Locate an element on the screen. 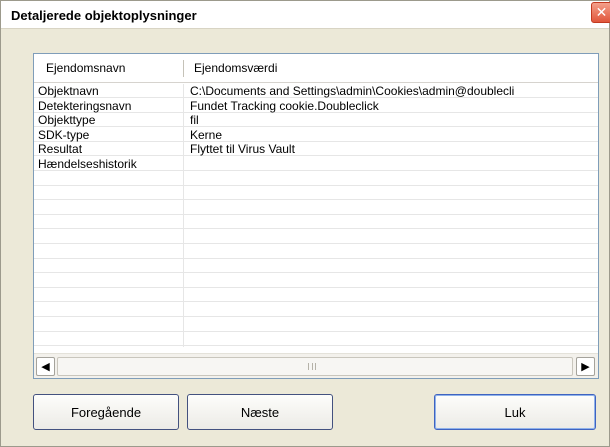 This screenshot has height=447, width=610. scrollbar-thumb is located at coordinates (315, 366).